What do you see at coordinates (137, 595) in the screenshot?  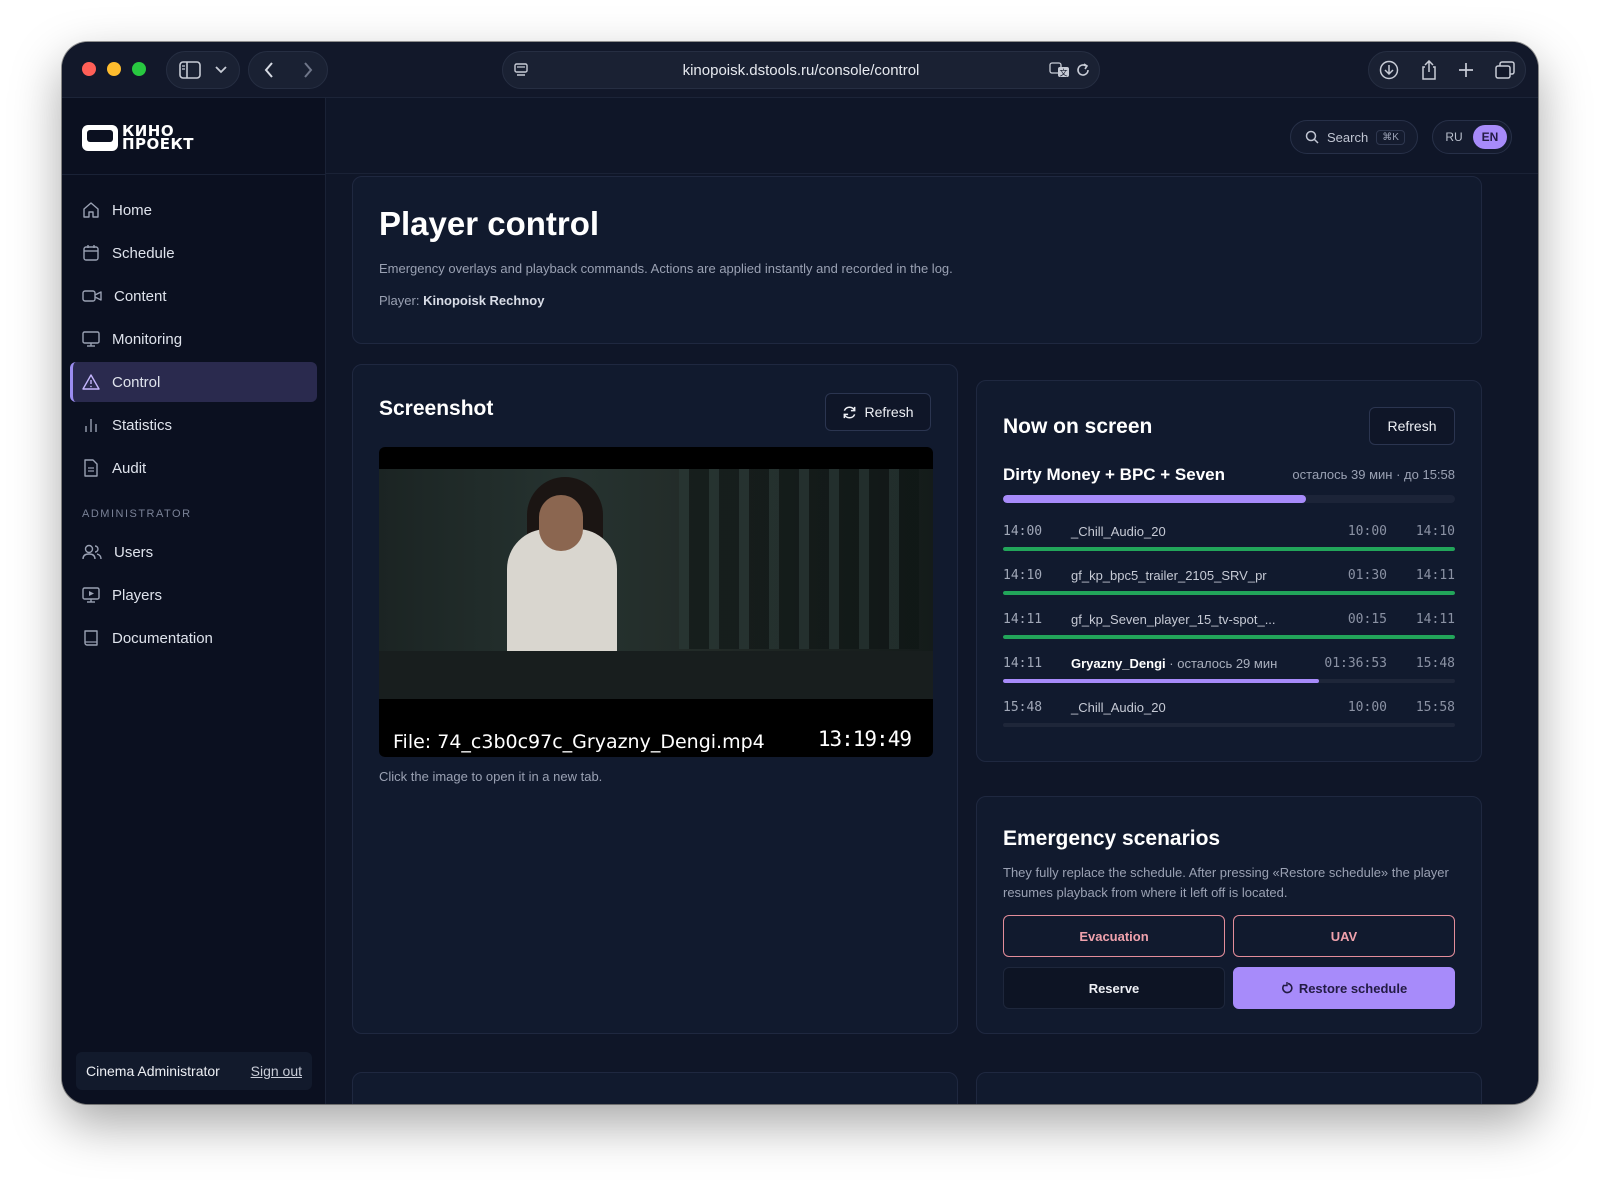 I see `sidebar-item-label: Players` at bounding box center [137, 595].